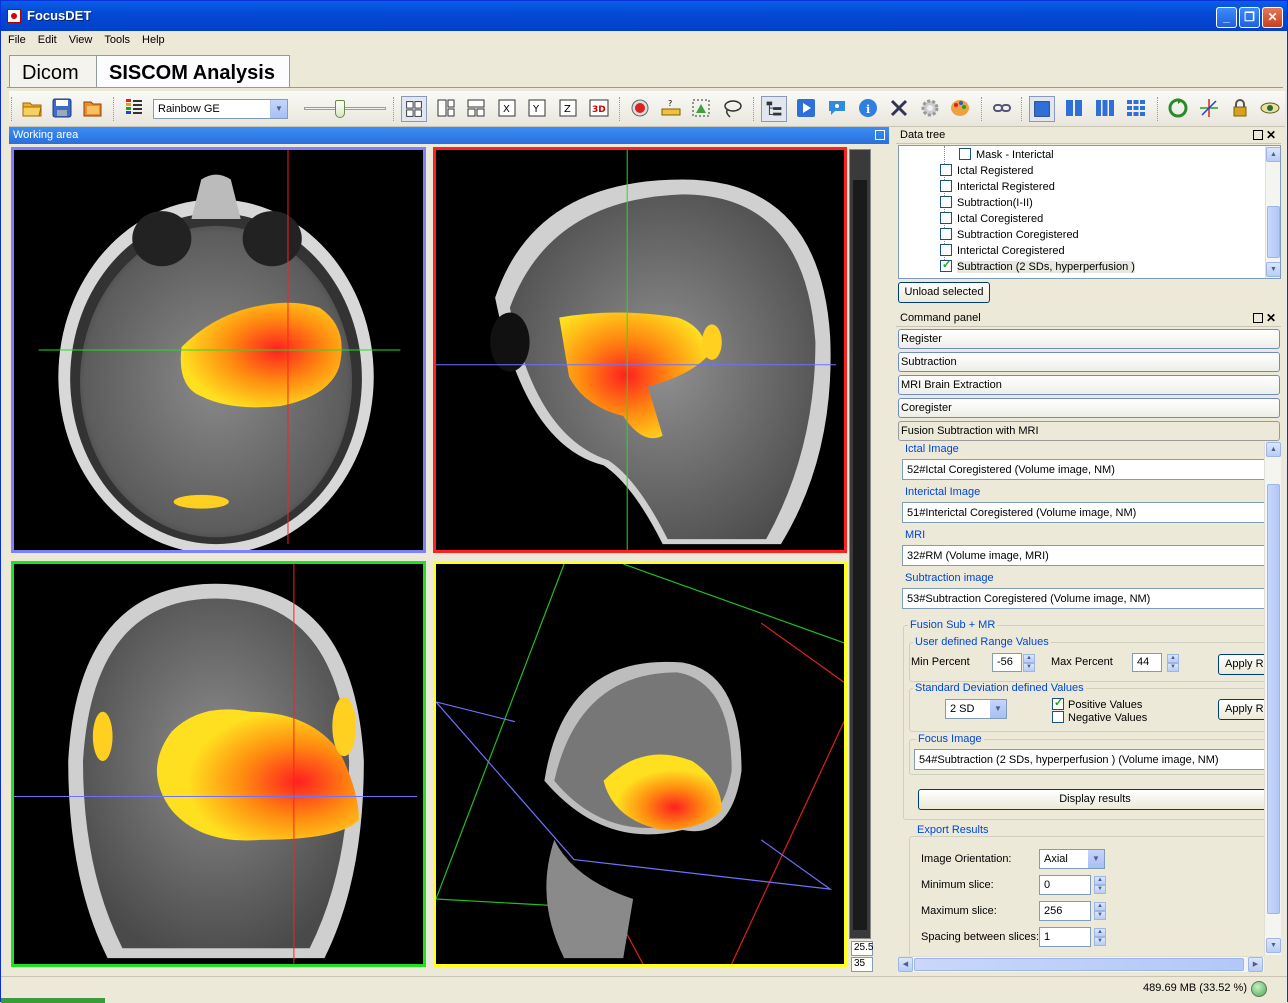 The image size is (1288, 1003). I want to click on apply-range-button: Apply R, so click(1241, 664).